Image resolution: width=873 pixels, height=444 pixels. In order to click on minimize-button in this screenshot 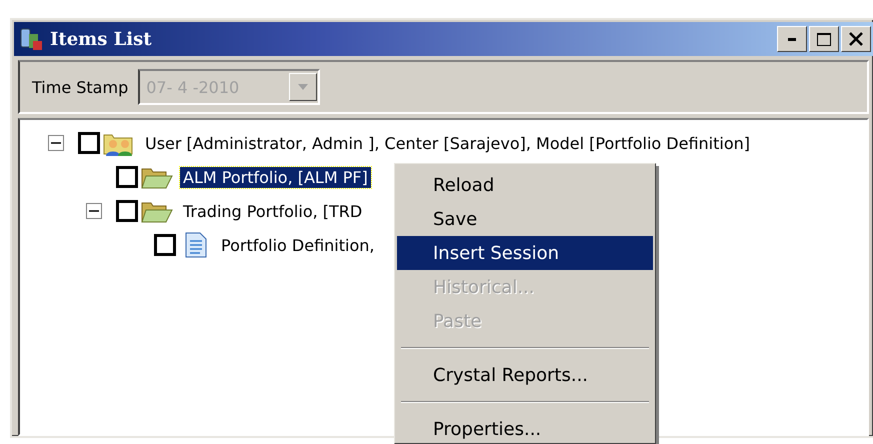, I will do `click(792, 39)`.